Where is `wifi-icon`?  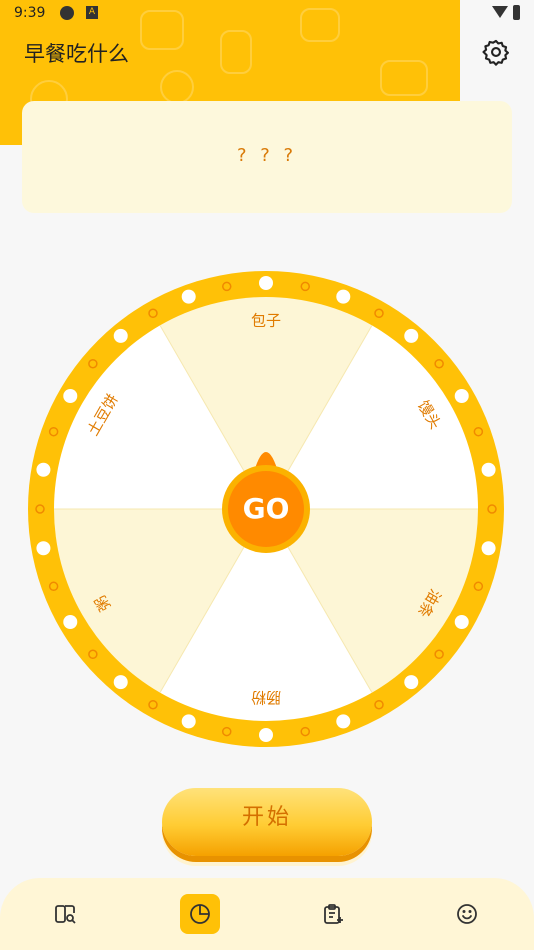
wifi-icon is located at coordinates (500, 12).